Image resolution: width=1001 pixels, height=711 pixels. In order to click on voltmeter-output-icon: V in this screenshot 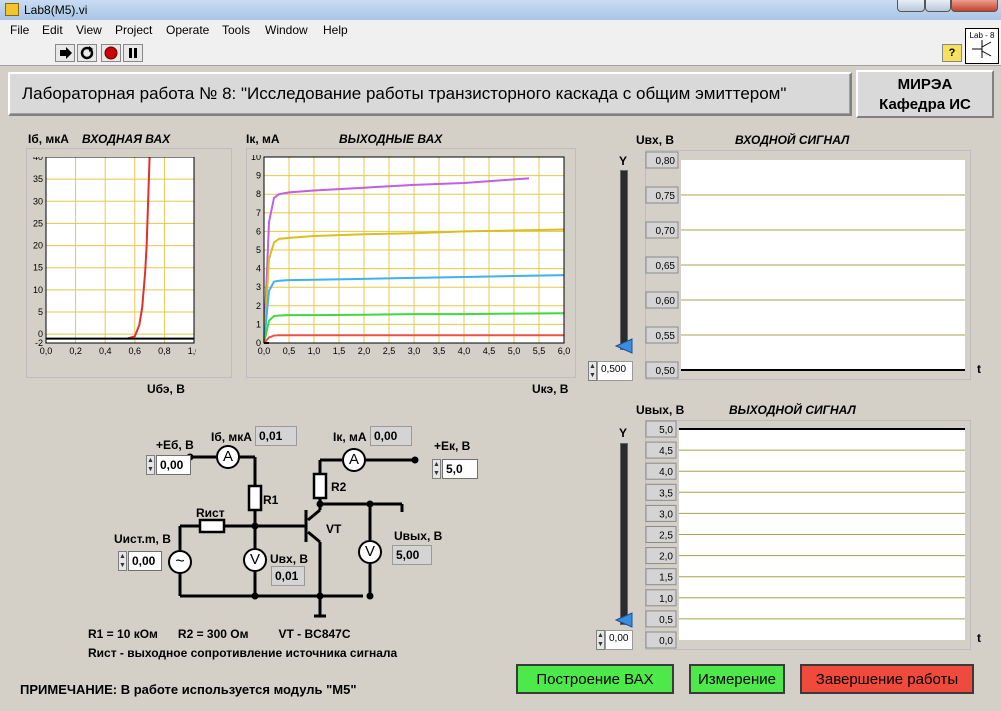, I will do `click(370, 552)`.